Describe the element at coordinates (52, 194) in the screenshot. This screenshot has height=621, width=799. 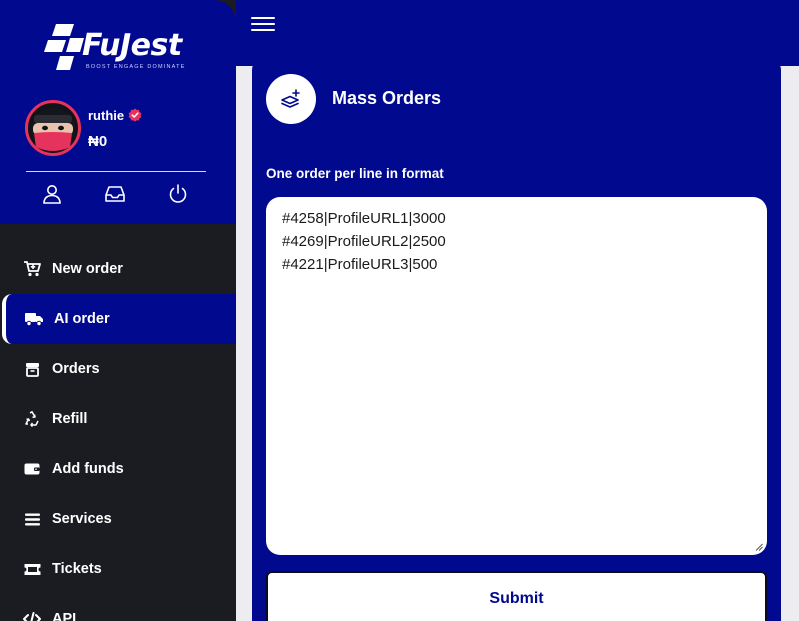
I see `user-icon` at that location.